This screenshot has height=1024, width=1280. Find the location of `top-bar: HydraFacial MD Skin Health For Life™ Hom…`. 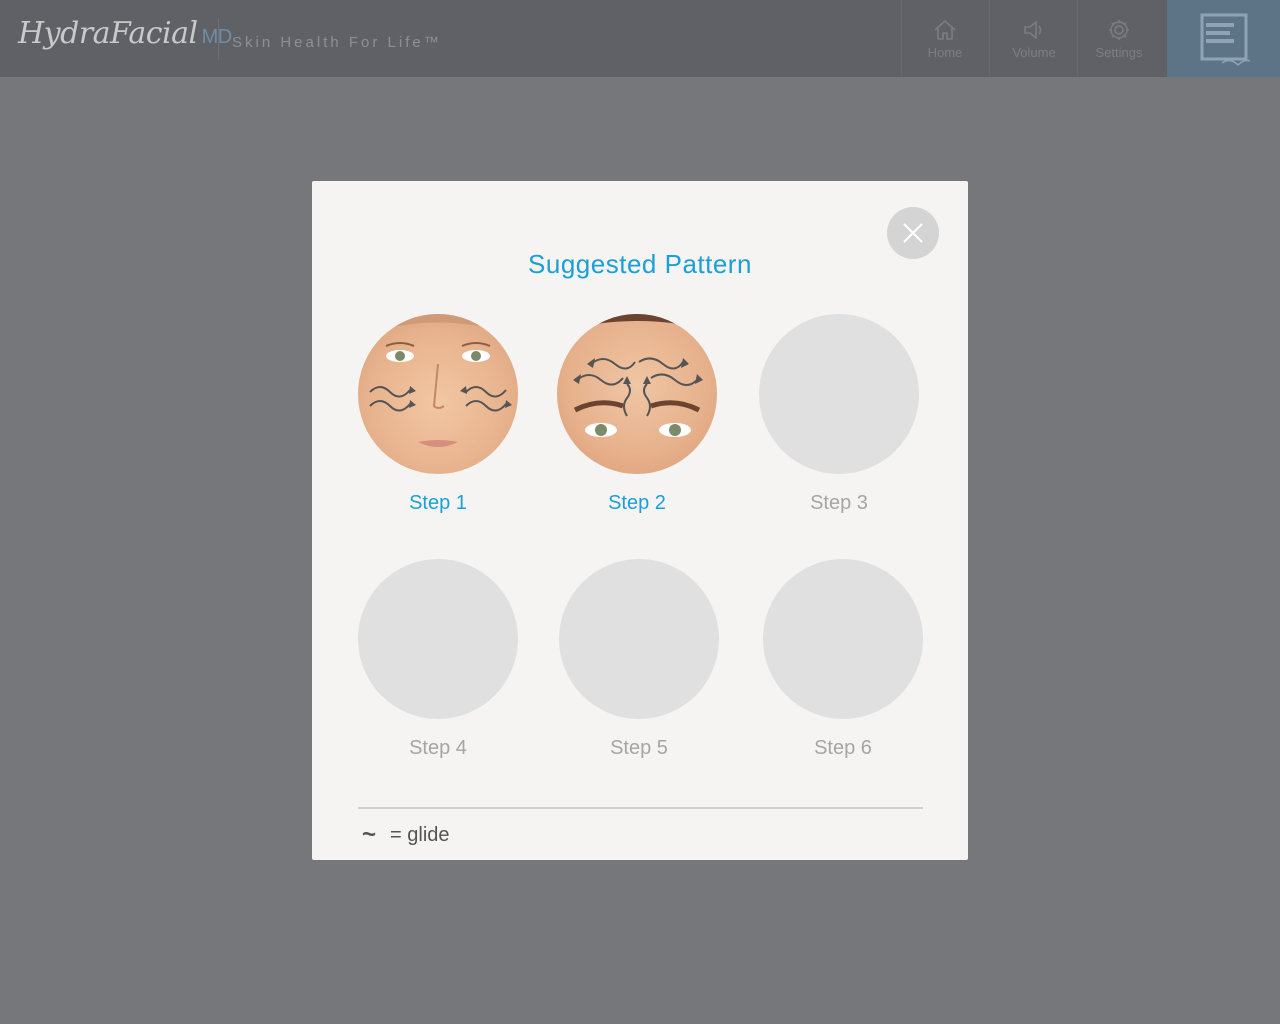

top-bar: HydraFacial MD Skin Health For Life™ Hom… is located at coordinates (640, 38).